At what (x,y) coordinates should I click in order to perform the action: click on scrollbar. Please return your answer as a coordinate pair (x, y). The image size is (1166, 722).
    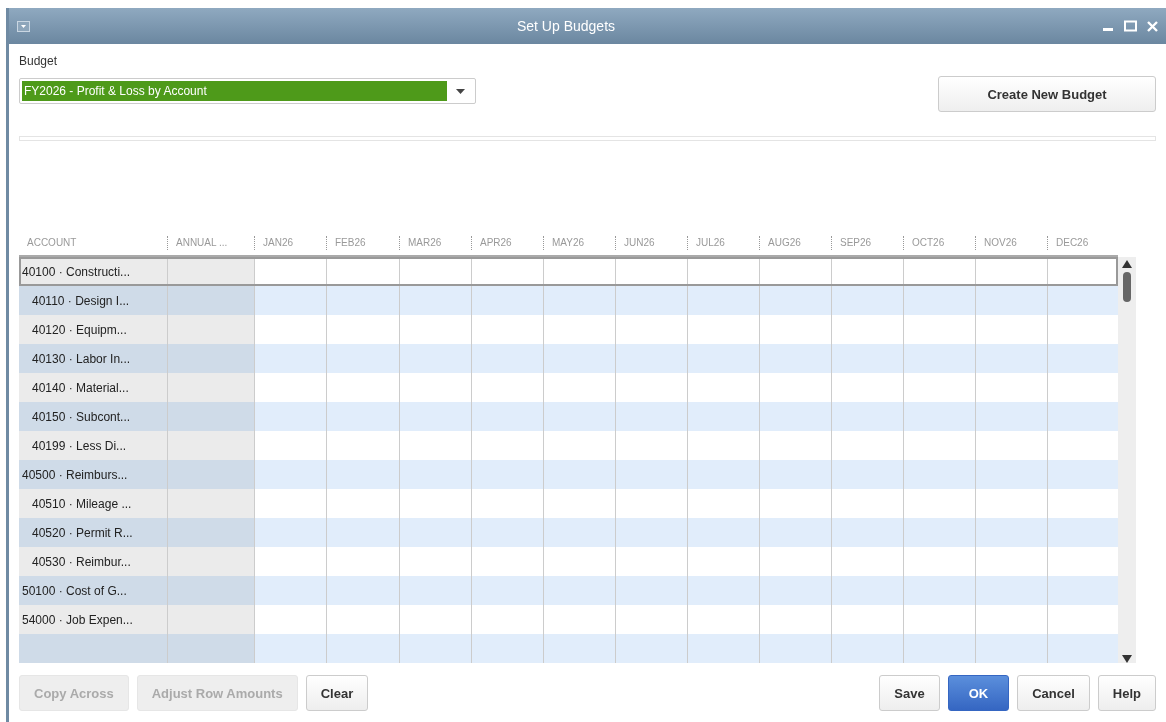
    Looking at the image, I should click on (1127, 460).